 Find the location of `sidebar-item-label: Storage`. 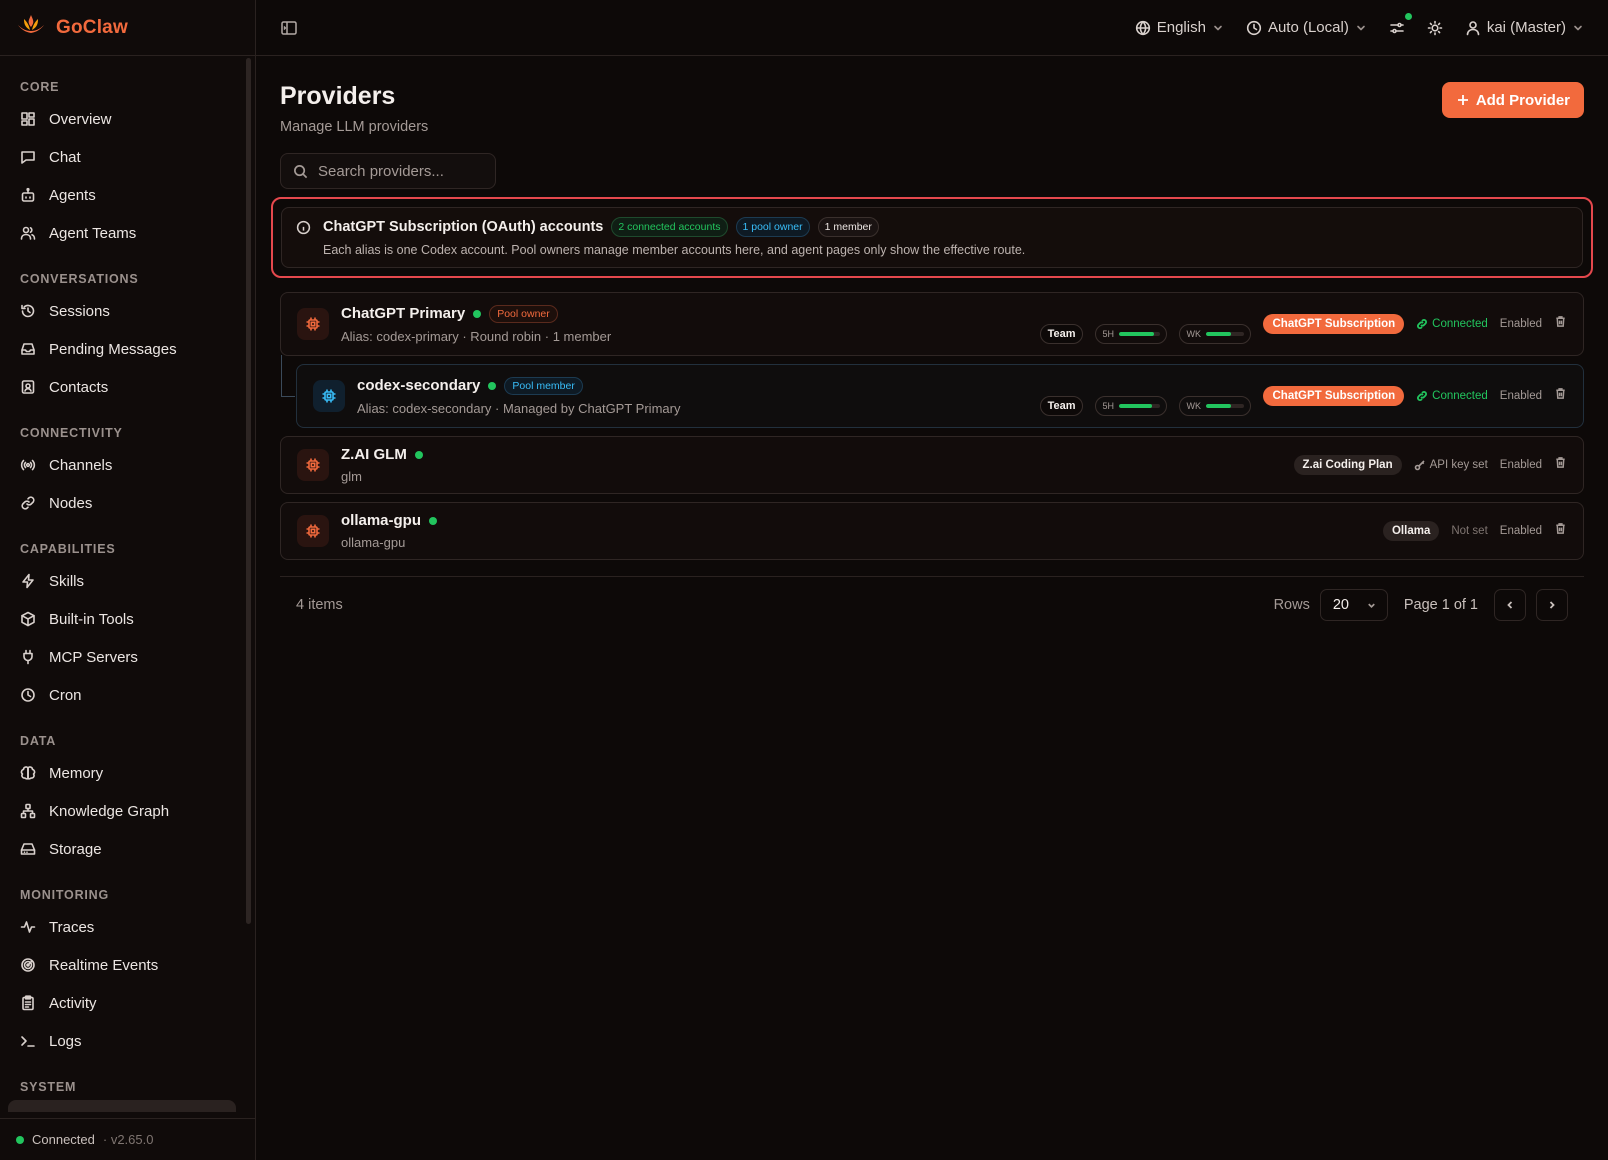

sidebar-item-label: Storage is located at coordinates (75, 849).